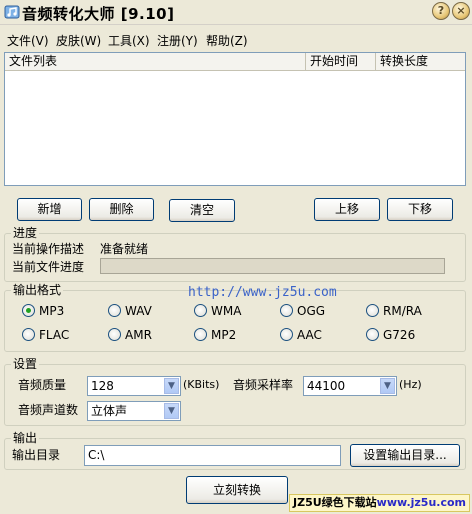 This screenshot has width=472, height=514. Describe the element at coordinates (420, 209) in the screenshot. I see `move-down-button: 下移` at that location.